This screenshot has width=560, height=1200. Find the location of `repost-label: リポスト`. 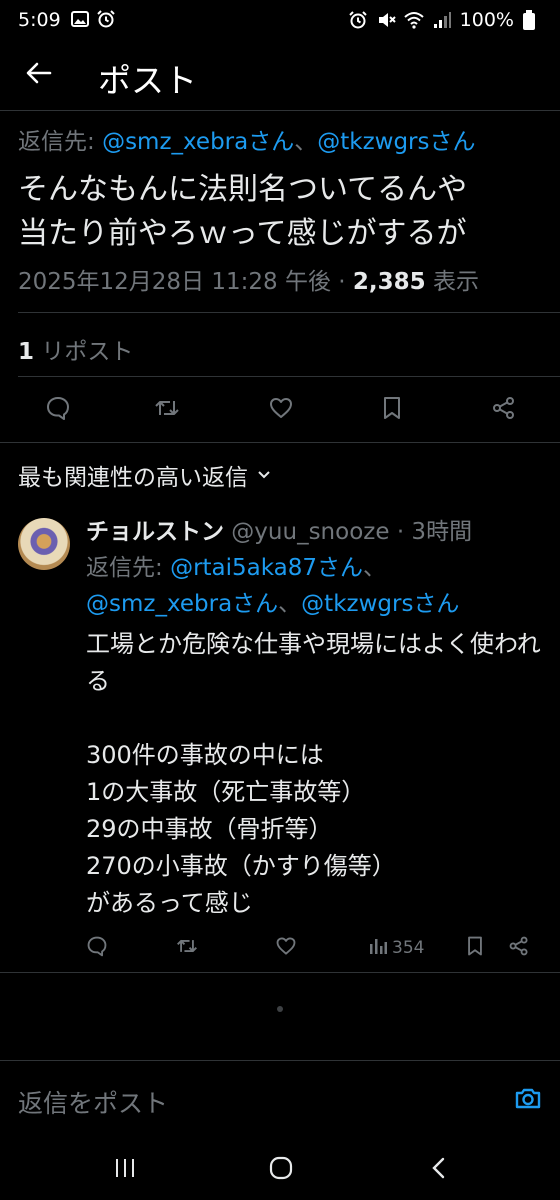

repost-label: リポスト is located at coordinates (84, 352).